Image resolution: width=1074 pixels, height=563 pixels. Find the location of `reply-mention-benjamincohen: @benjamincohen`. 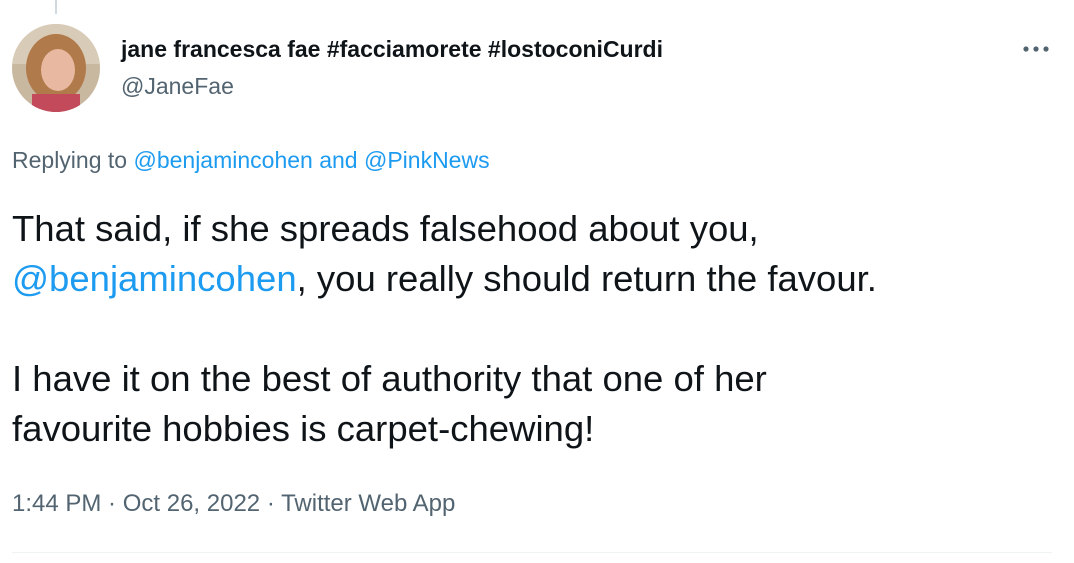

reply-mention-benjamincohen: @benjamincohen is located at coordinates (222, 160).